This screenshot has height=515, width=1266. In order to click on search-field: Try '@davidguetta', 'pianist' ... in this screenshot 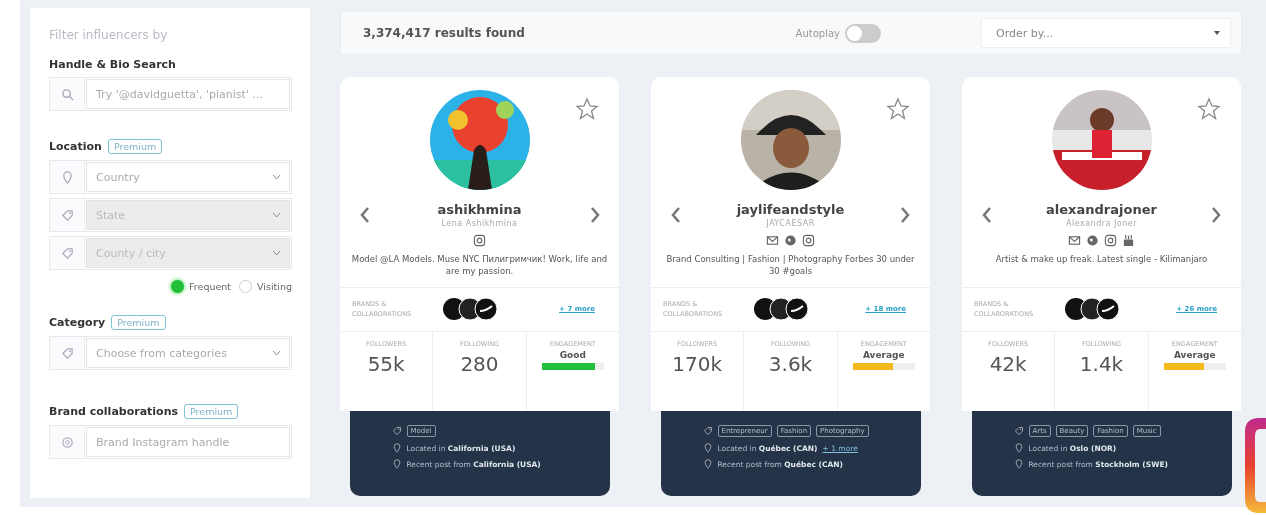, I will do `click(170, 94)`.